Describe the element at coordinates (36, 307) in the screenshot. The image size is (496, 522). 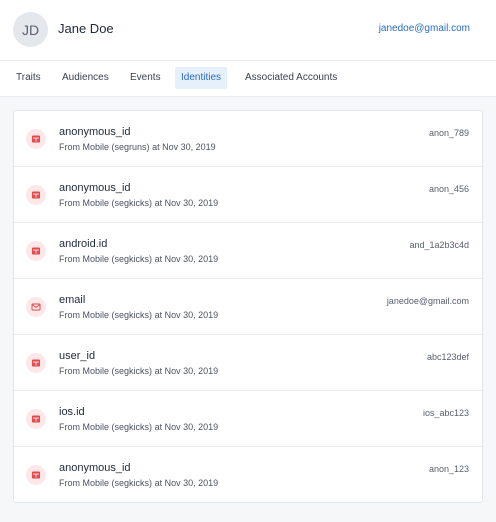
I see `mail-icon` at that location.